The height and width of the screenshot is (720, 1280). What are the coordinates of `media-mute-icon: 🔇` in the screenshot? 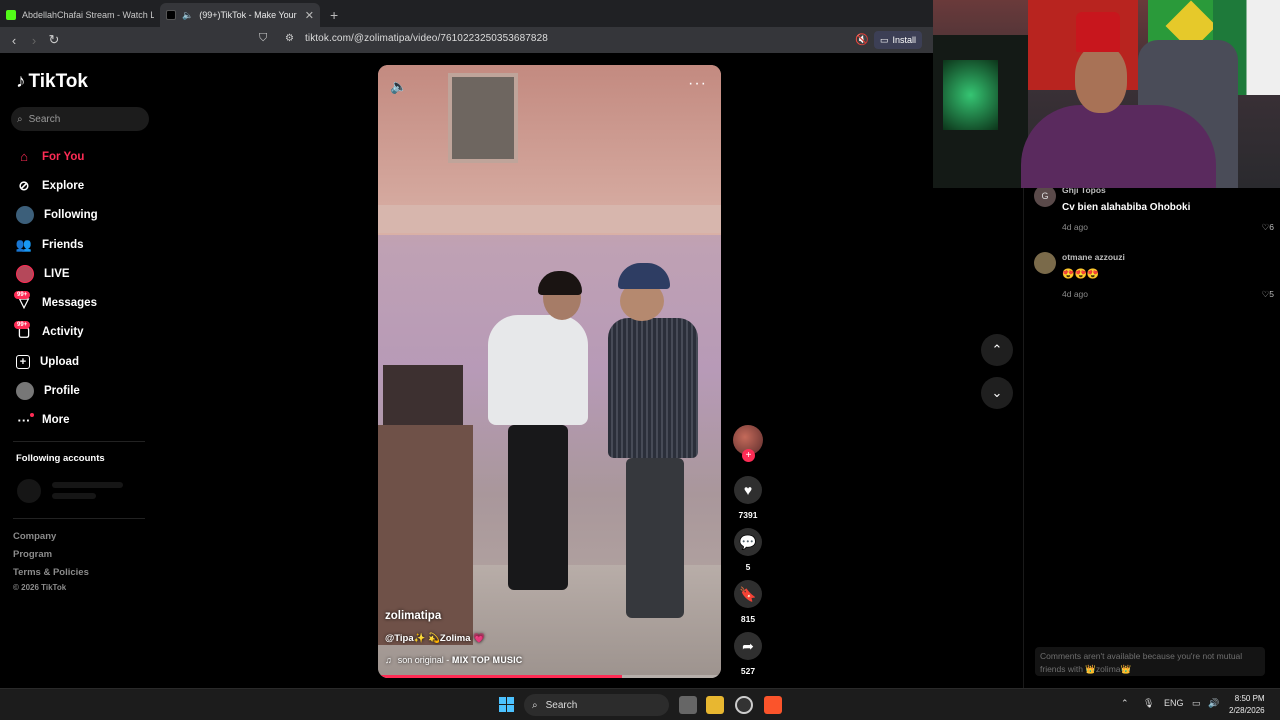 It's located at (862, 39).